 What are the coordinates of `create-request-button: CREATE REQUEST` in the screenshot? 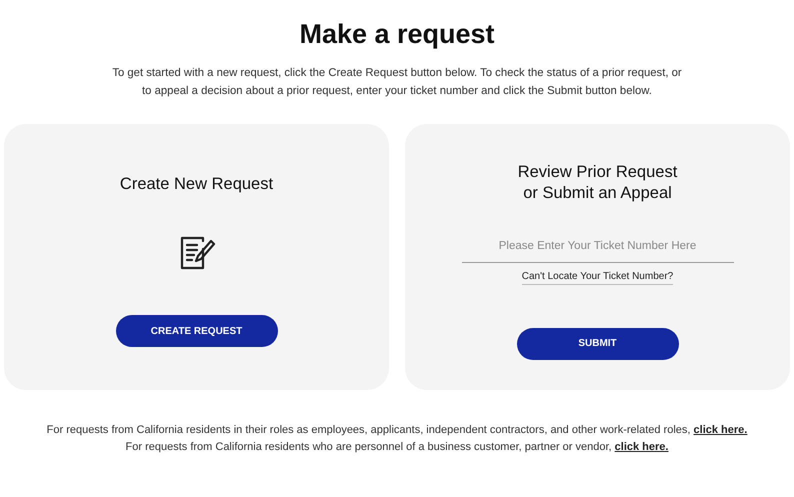 It's located at (197, 331).